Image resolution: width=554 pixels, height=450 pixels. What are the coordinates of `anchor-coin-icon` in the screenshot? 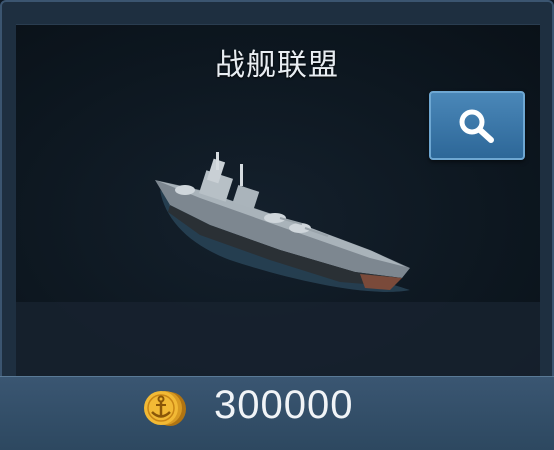 It's located at (165, 408).